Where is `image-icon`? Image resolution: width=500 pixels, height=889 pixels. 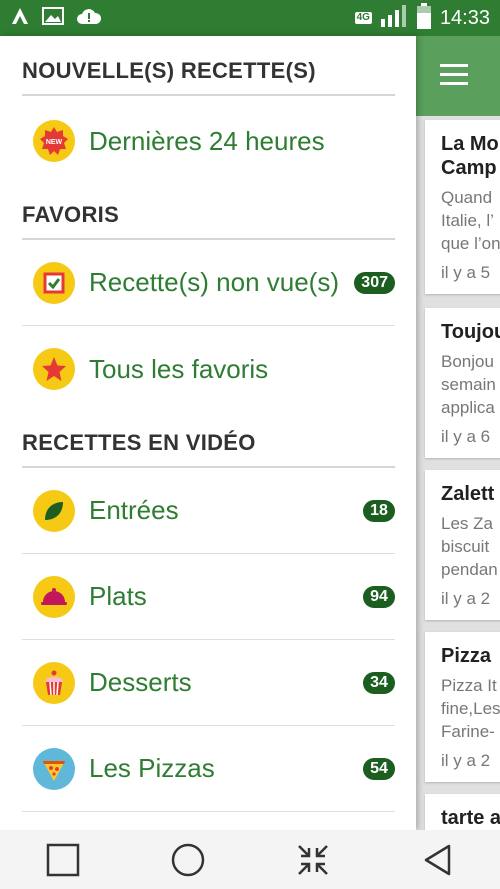
image-icon is located at coordinates (53, 18).